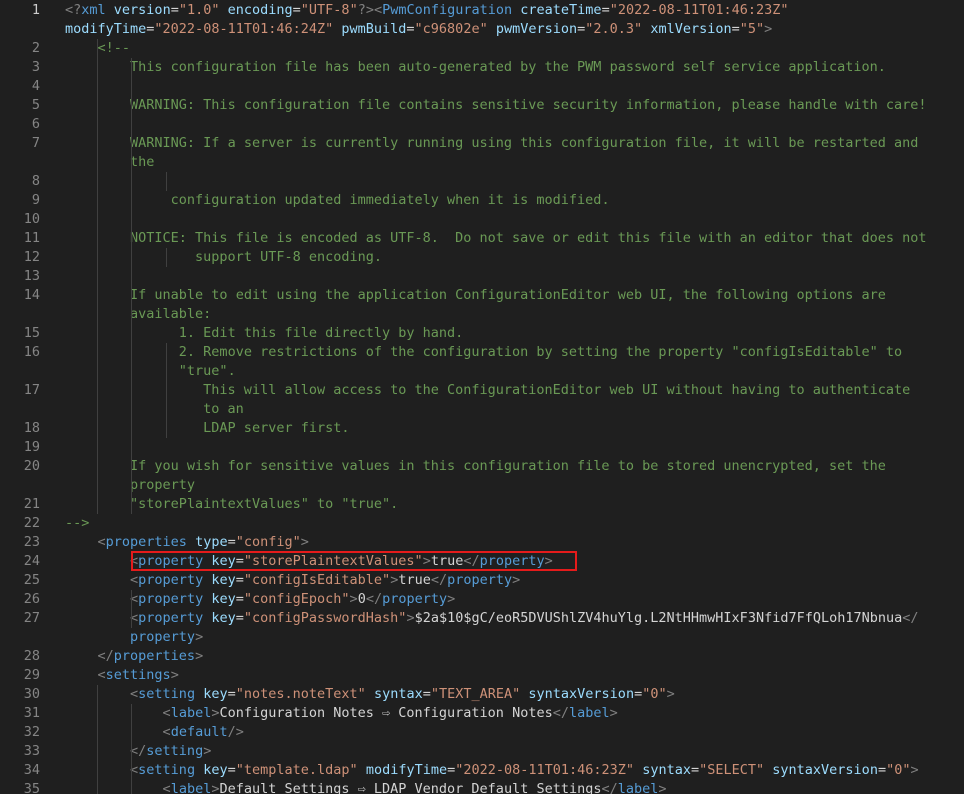 This screenshot has height=794, width=964. Describe the element at coordinates (31, 732) in the screenshot. I see `line-number: 32` at that location.